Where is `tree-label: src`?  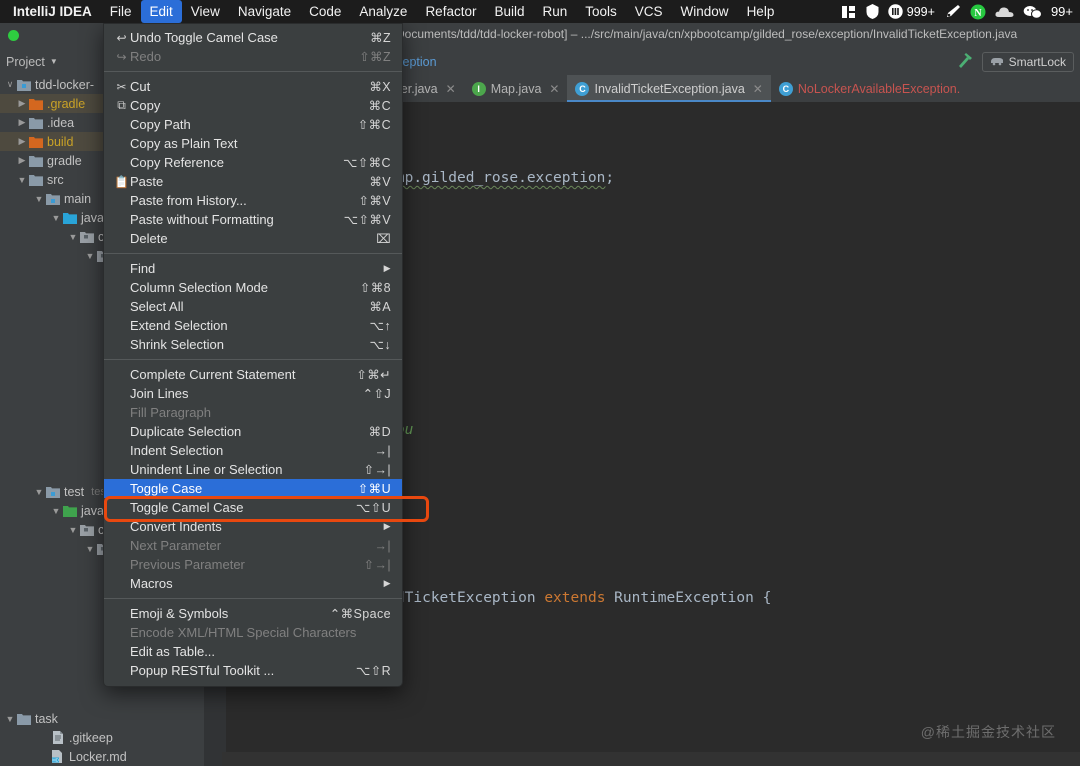 tree-label: src is located at coordinates (55, 179).